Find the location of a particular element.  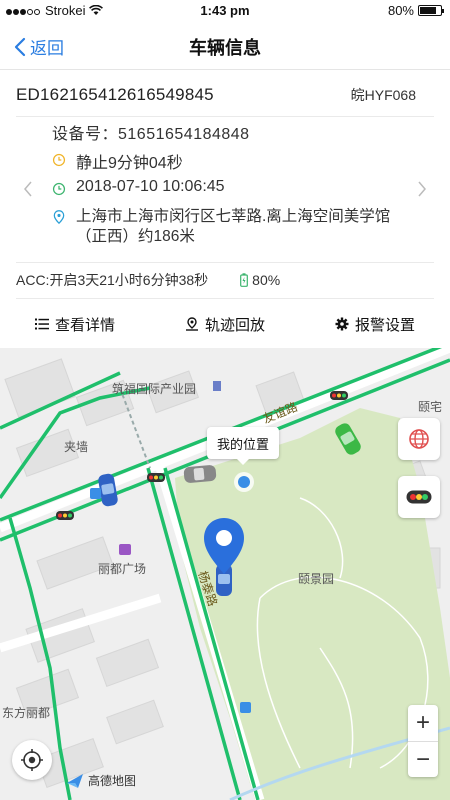

status-bar: Strokei 1:43 pm 80% is located at coordinates (225, 11).